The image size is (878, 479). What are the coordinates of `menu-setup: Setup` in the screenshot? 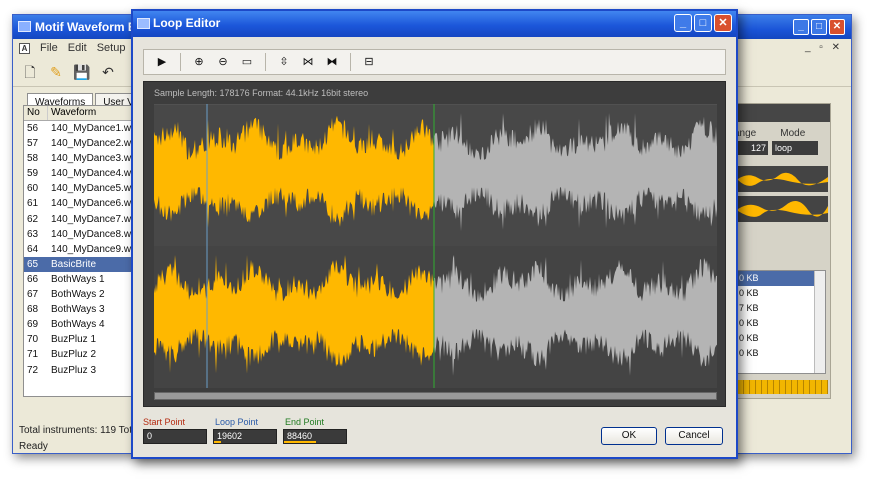 It's located at (111, 48).